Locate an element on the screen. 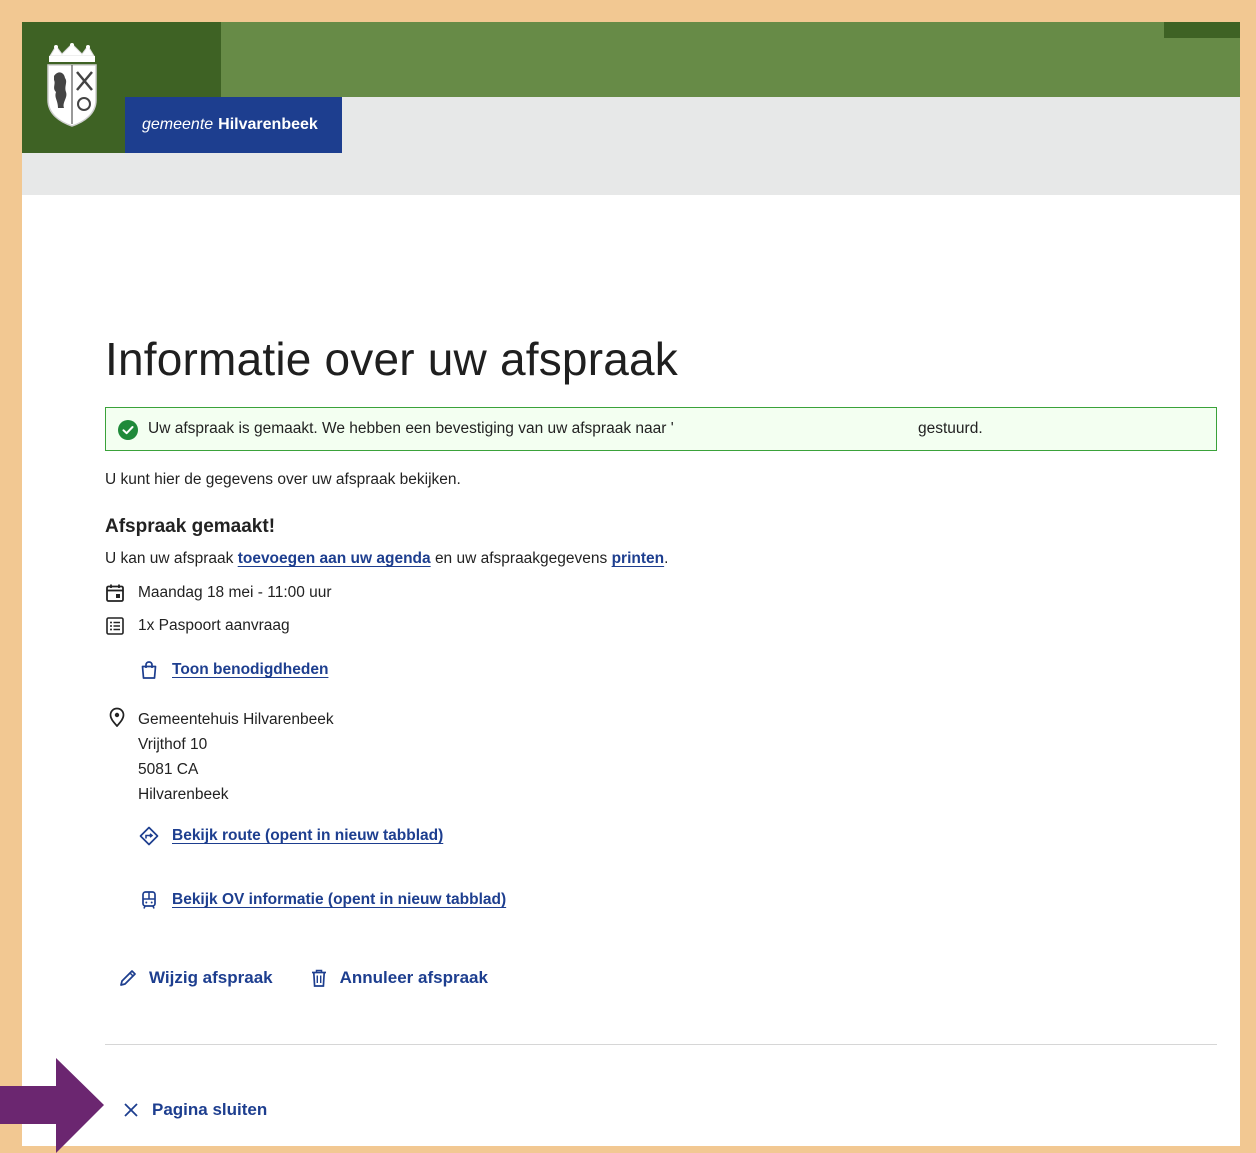 This screenshot has width=1256, height=1153. agenda-text-before: U kan uw afspraak is located at coordinates (169, 558).